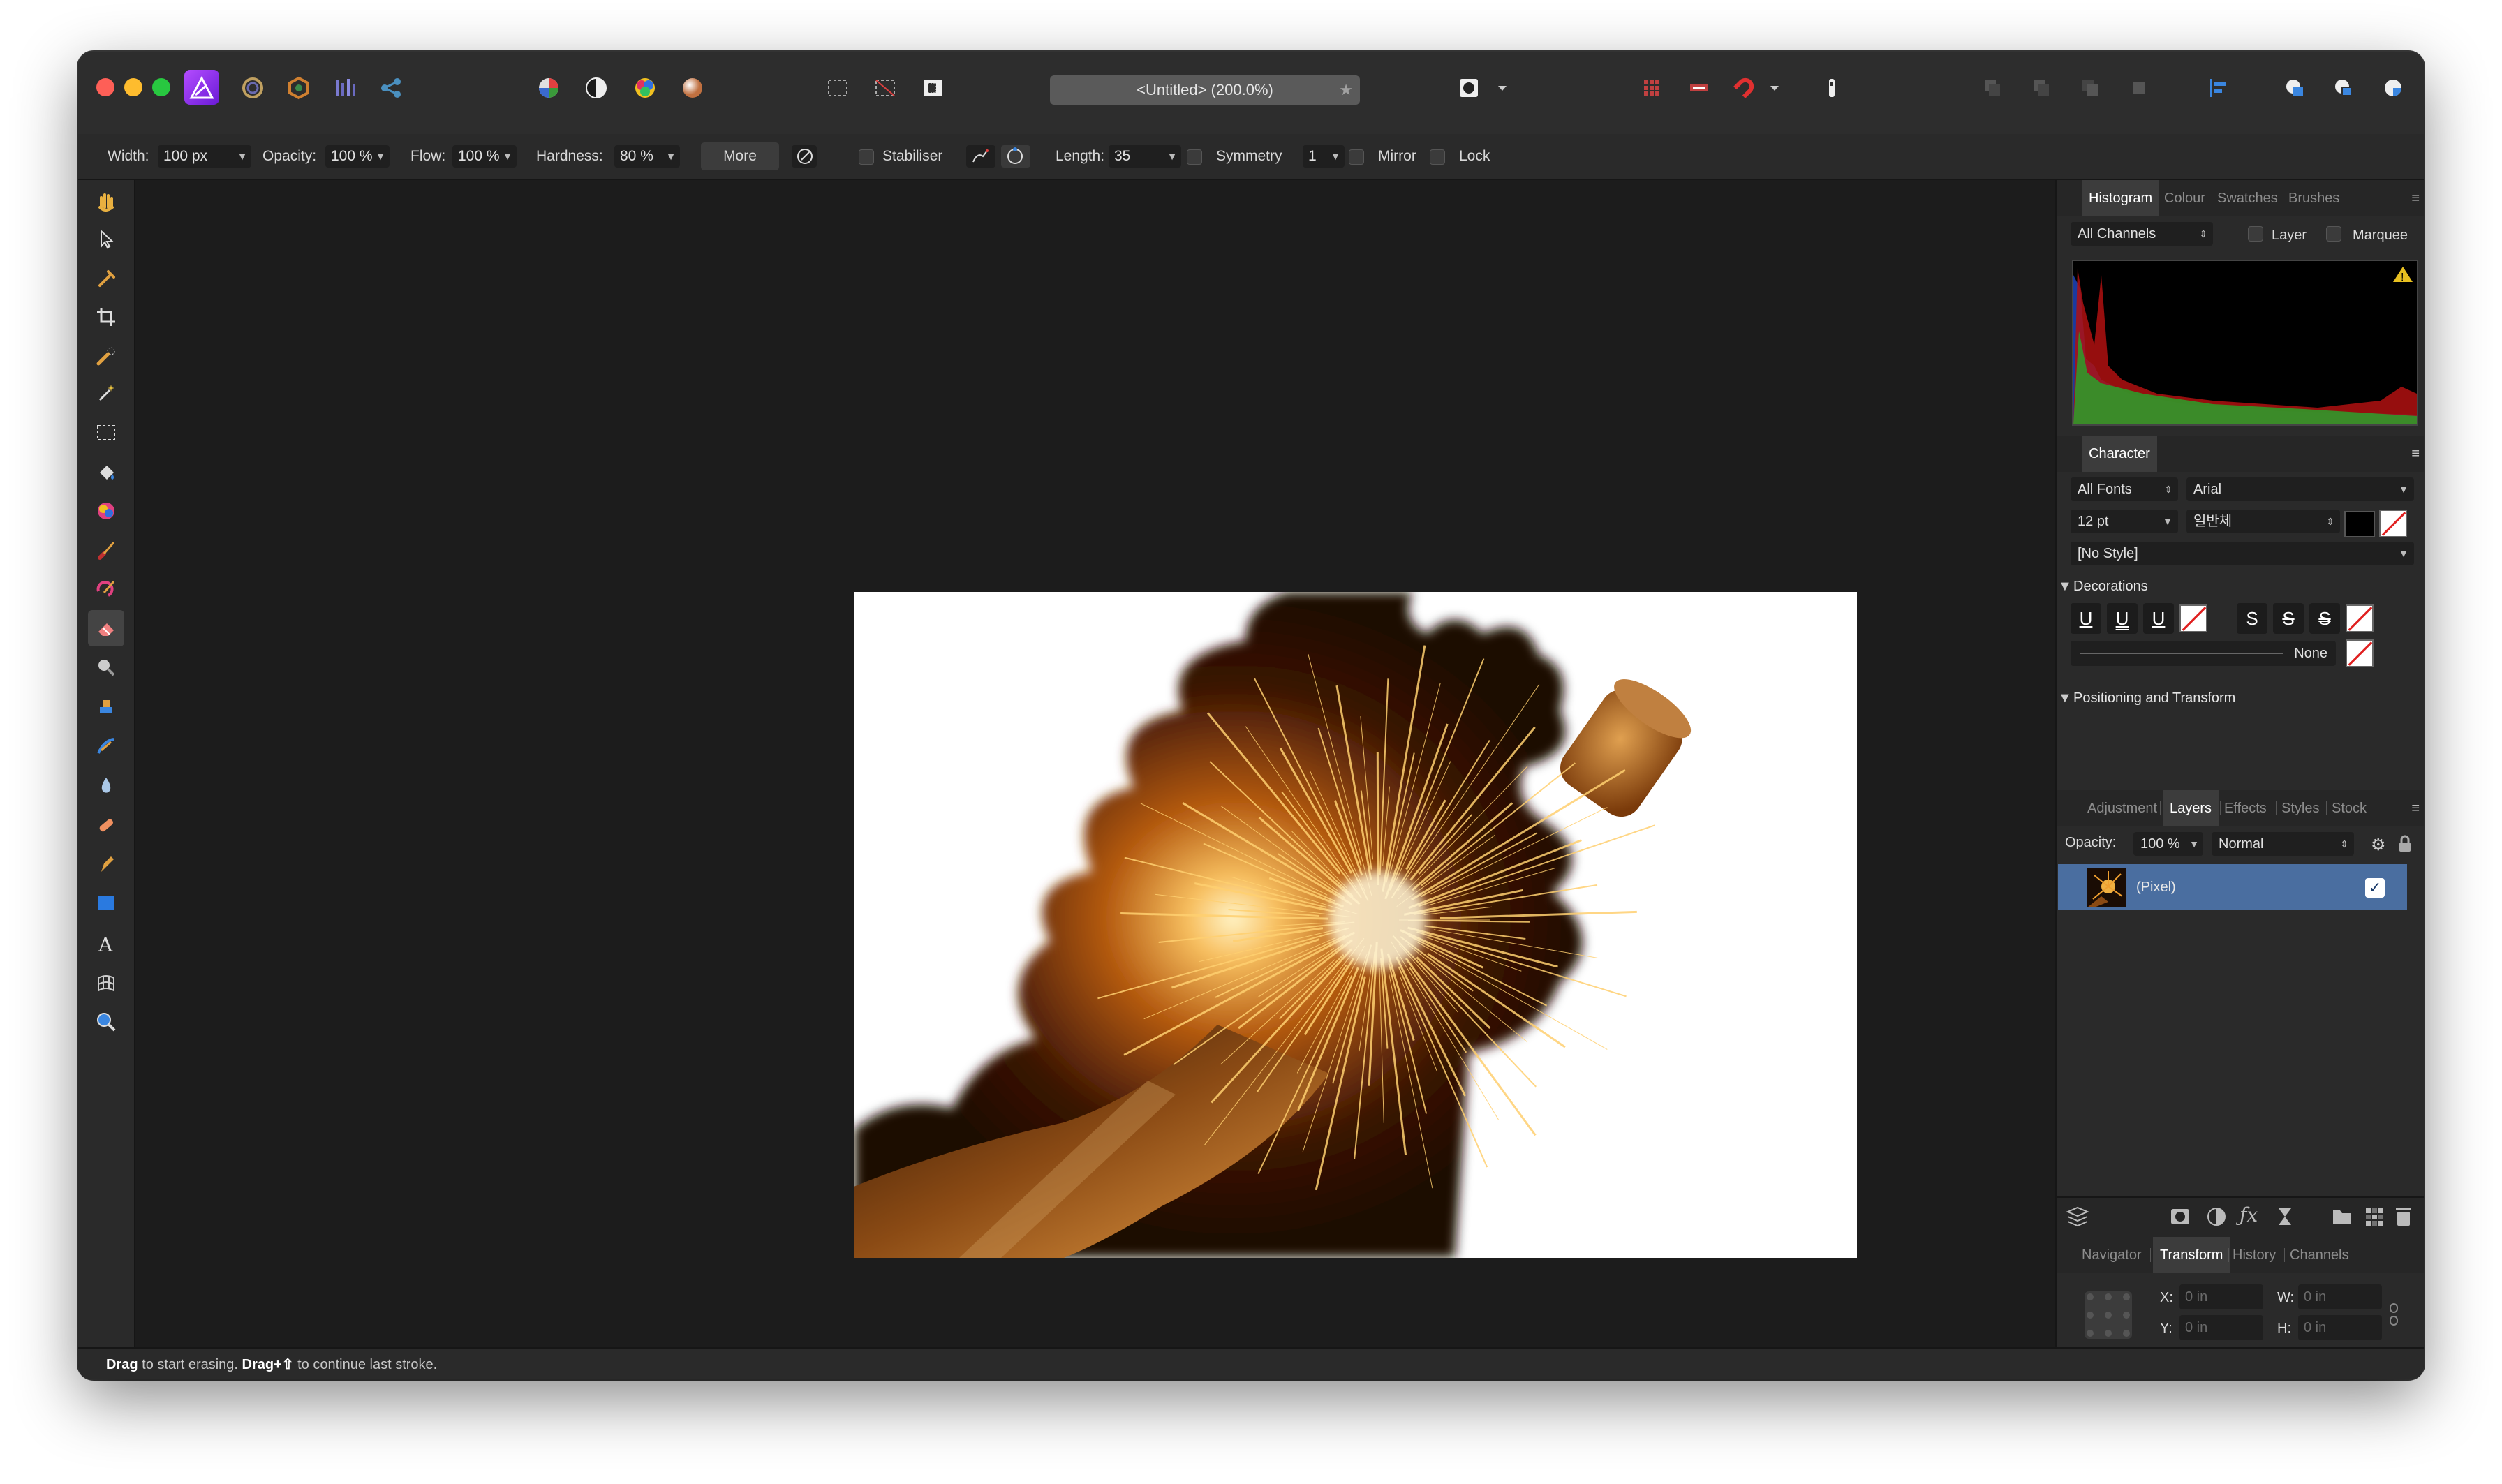  What do you see at coordinates (1205, 90) in the screenshot?
I see `document-title-tab: <Untitled> (200.0%) ★` at bounding box center [1205, 90].